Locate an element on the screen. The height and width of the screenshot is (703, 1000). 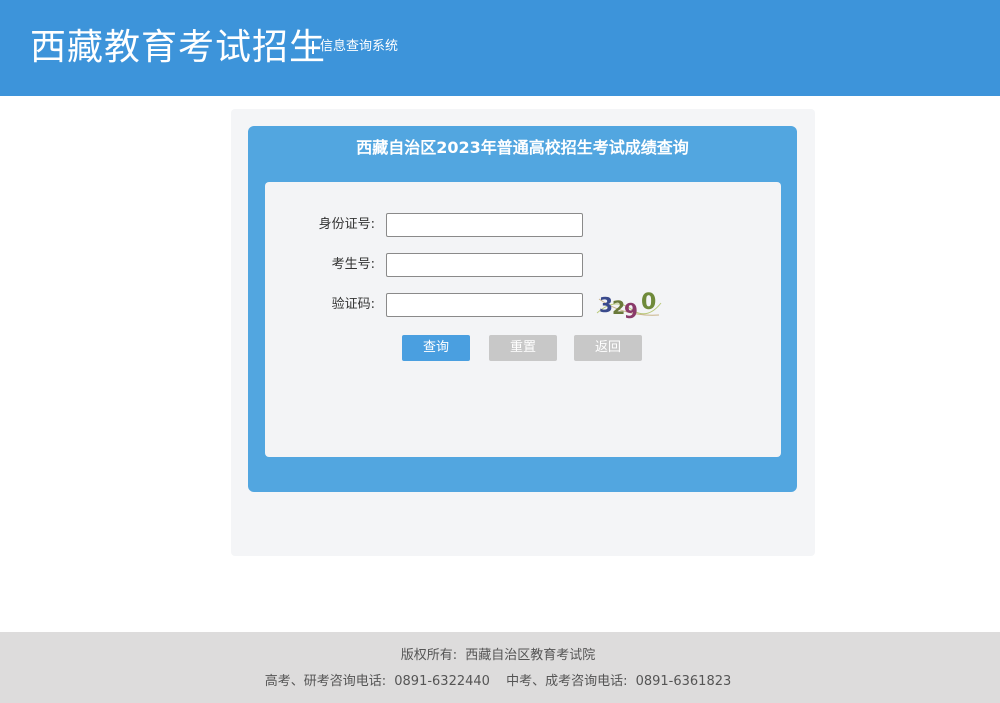
exam-number-row: 考生号: is located at coordinates (523, 265).